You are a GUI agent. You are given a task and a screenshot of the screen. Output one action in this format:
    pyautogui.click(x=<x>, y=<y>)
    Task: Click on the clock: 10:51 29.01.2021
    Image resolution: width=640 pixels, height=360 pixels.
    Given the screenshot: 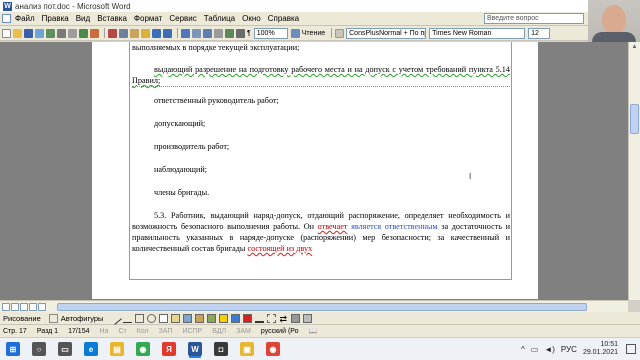 What is the action you would take?
    pyautogui.click(x=600, y=349)
    